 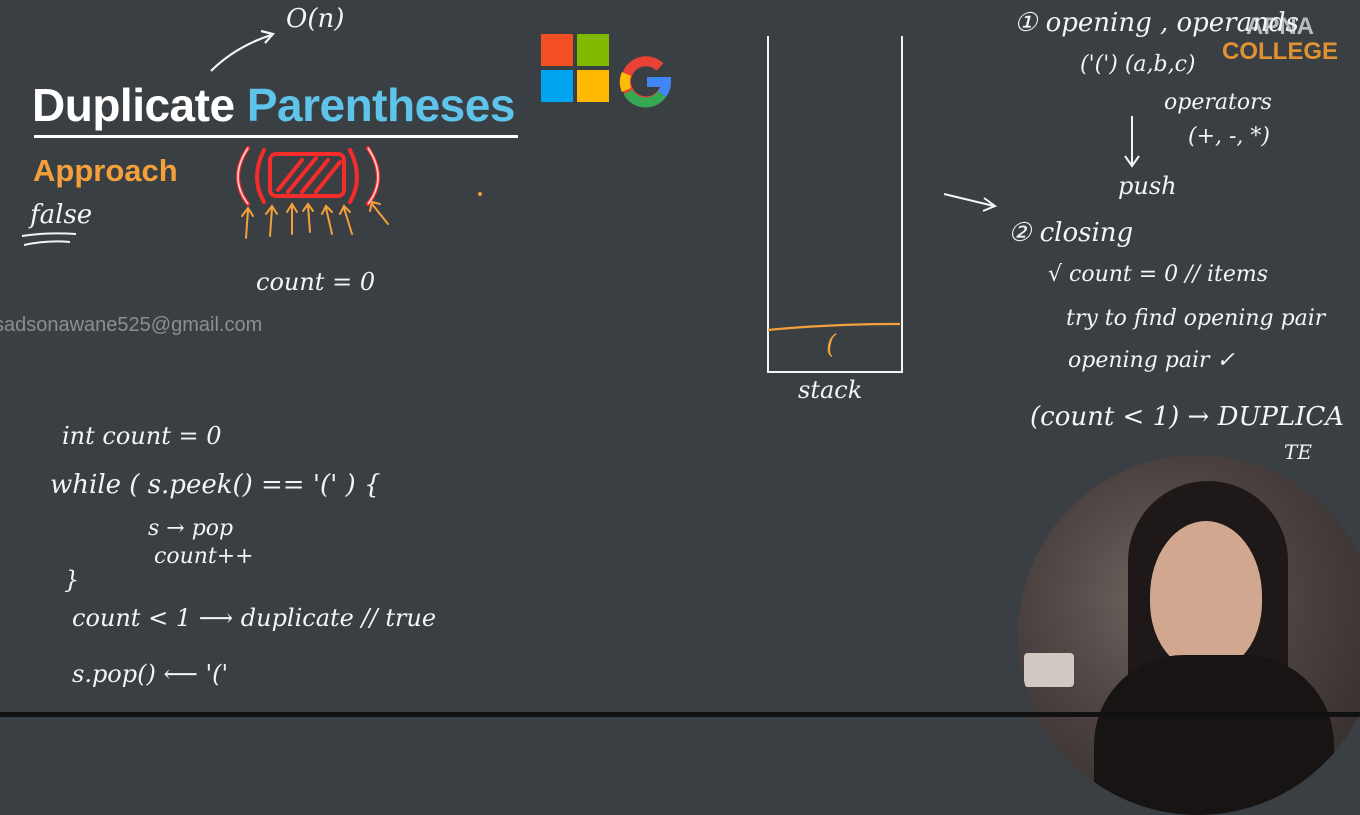 I want to click on count-init-label: count = 0, so click(x=316, y=282).